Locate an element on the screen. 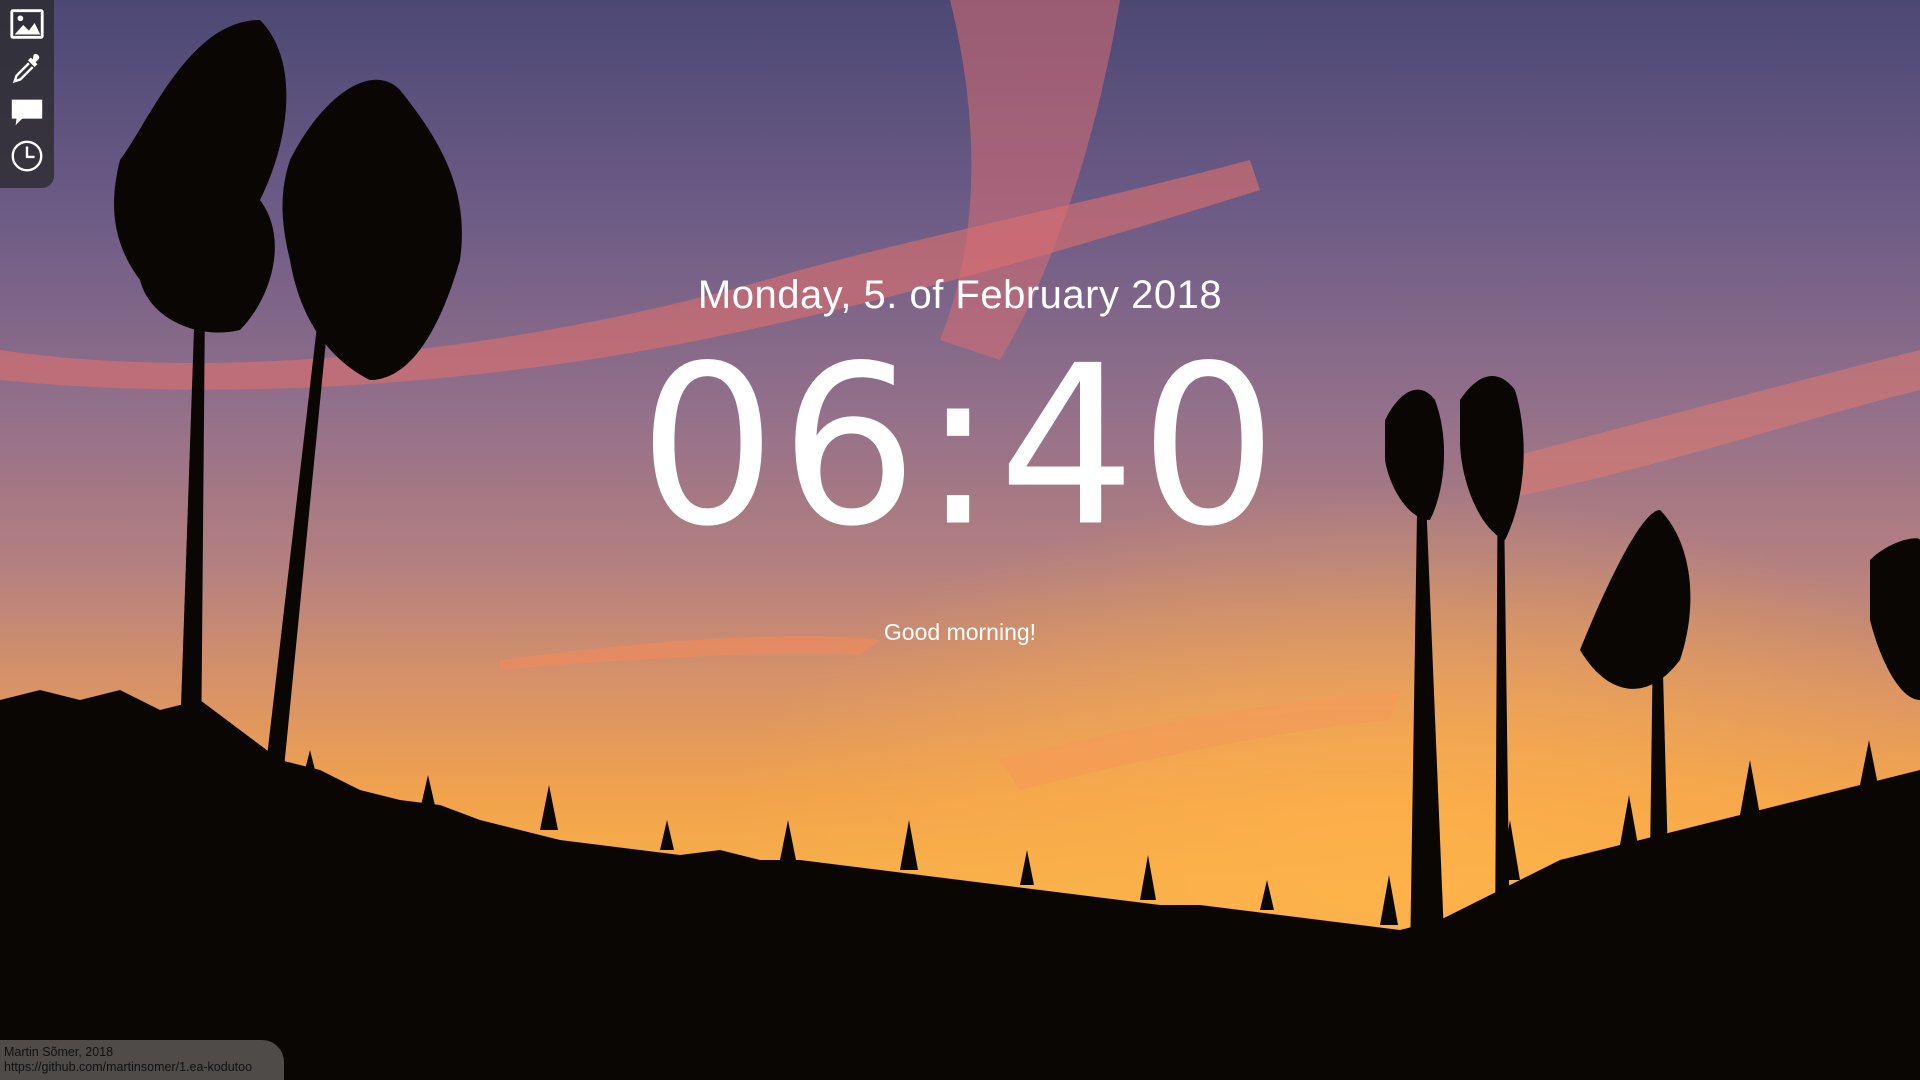 The image size is (1920, 1080). eyedropper-icon is located at coordinates (26, 68).